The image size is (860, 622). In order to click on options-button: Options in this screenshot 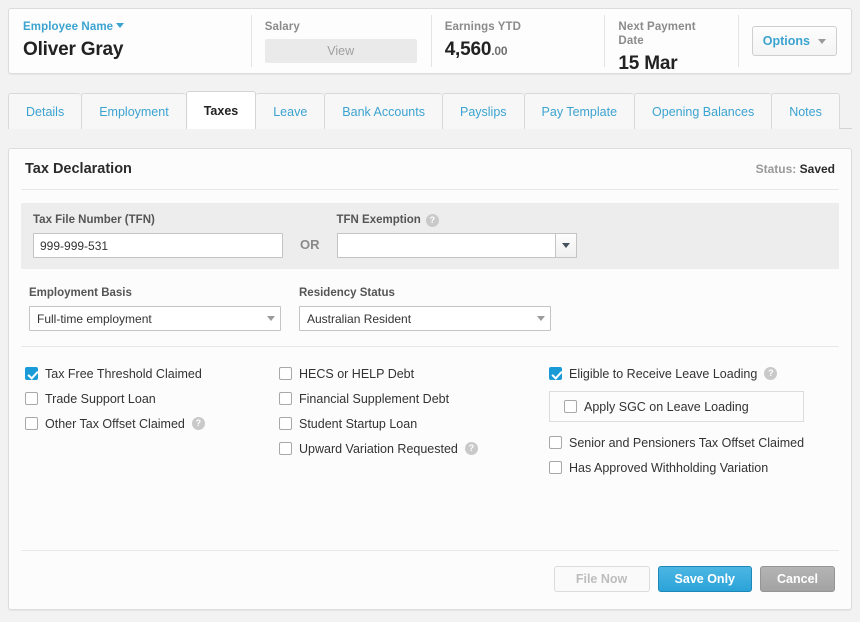, I will do `click(794, 41)`.